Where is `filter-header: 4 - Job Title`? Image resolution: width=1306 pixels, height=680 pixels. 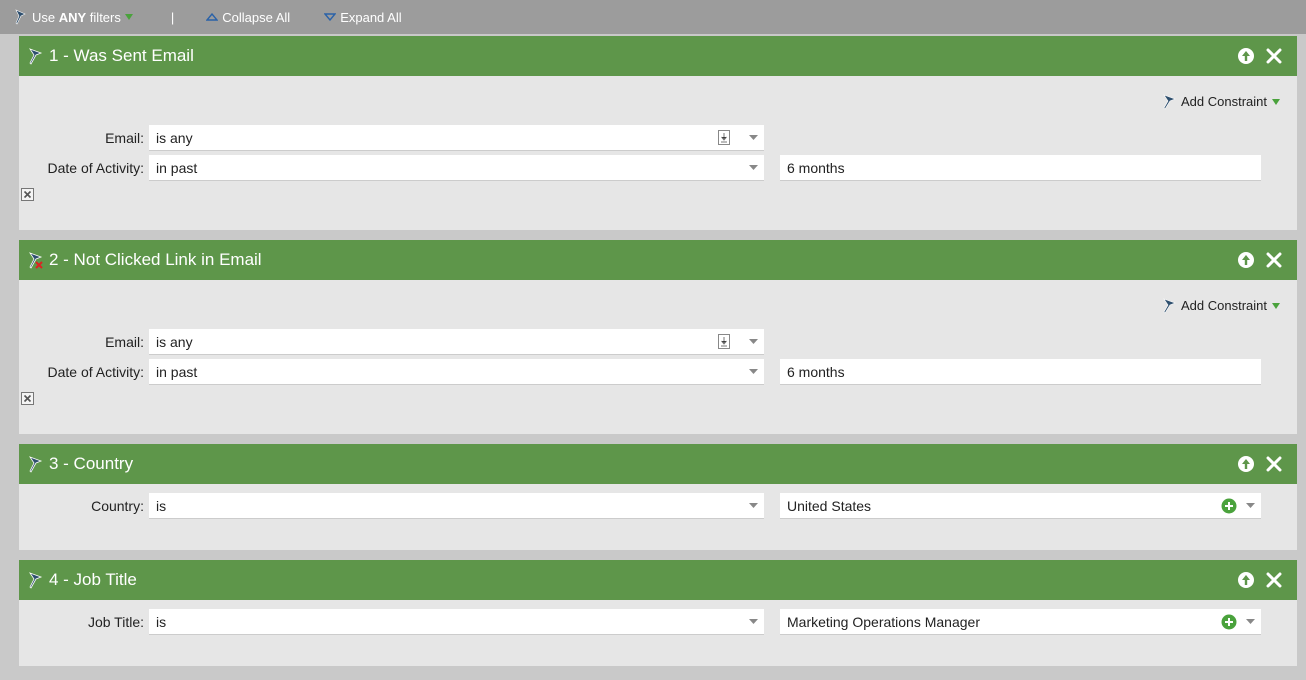 filter-header: 4 - Job Title is located at coordinates (658, 580).